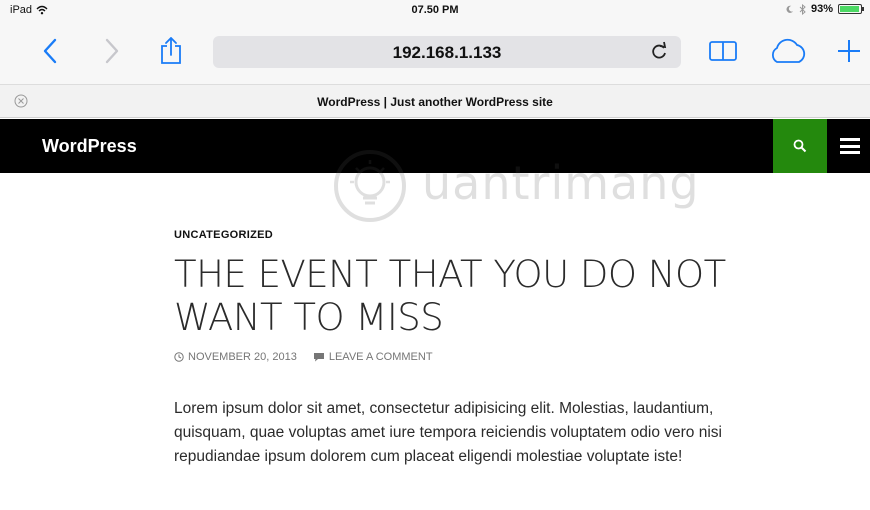  I want to click on share-icon, so click(171, 50).